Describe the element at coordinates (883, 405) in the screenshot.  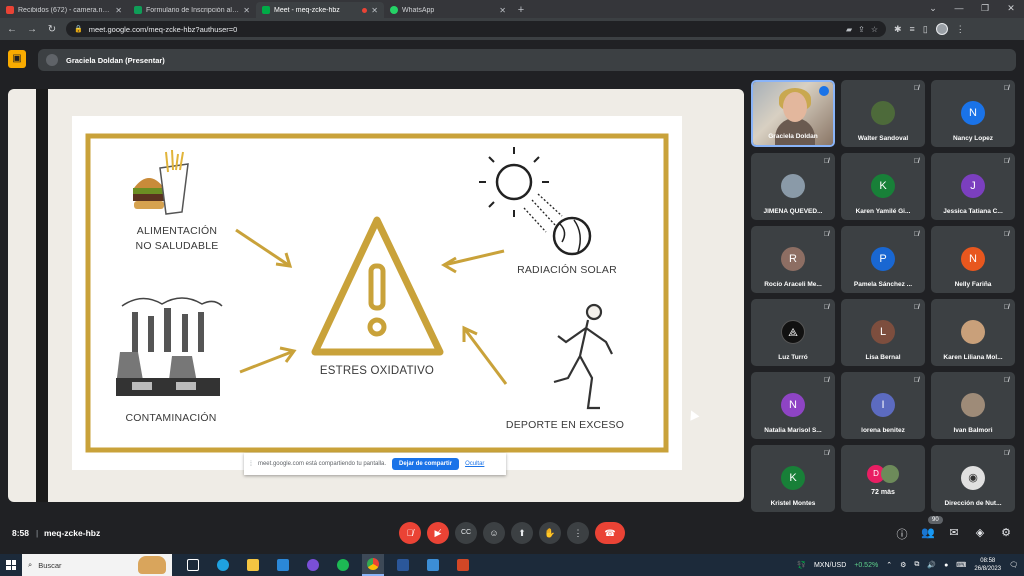
I see `participant-tile: 🎙̸ I lorena benitez` at that location.